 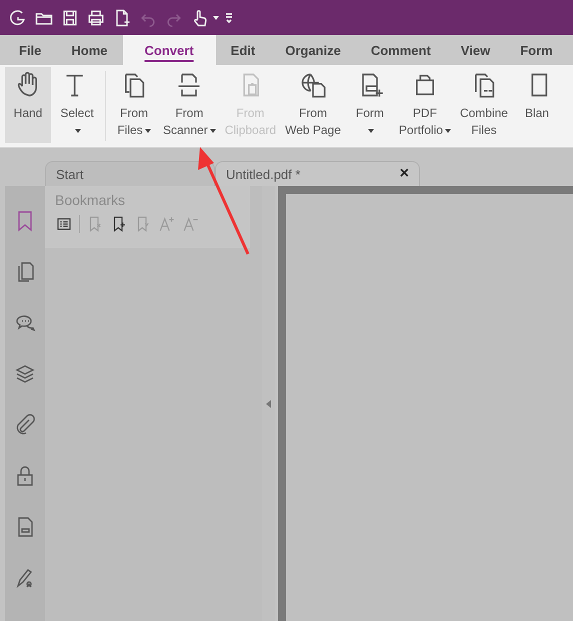 What do you see at coordinates (537, 105) in the screenshot?
I see `ribbon-button: Blan` at bounding box center [537, 105].